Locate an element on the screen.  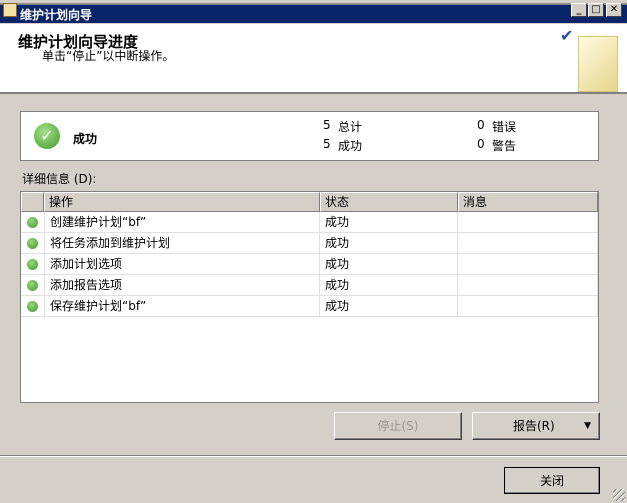
column-header-action: 操作 is located at coordinates (182, 202).